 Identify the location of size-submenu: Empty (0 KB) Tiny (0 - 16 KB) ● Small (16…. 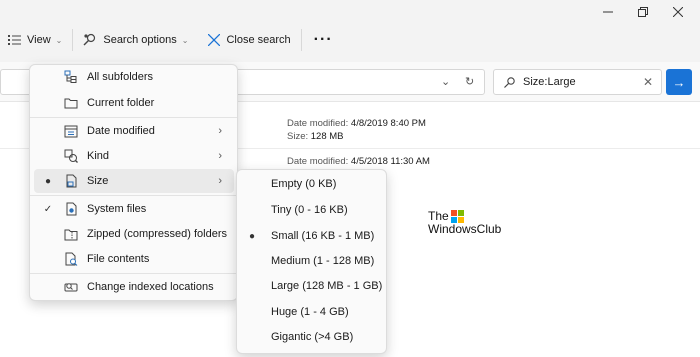
(311, 261).